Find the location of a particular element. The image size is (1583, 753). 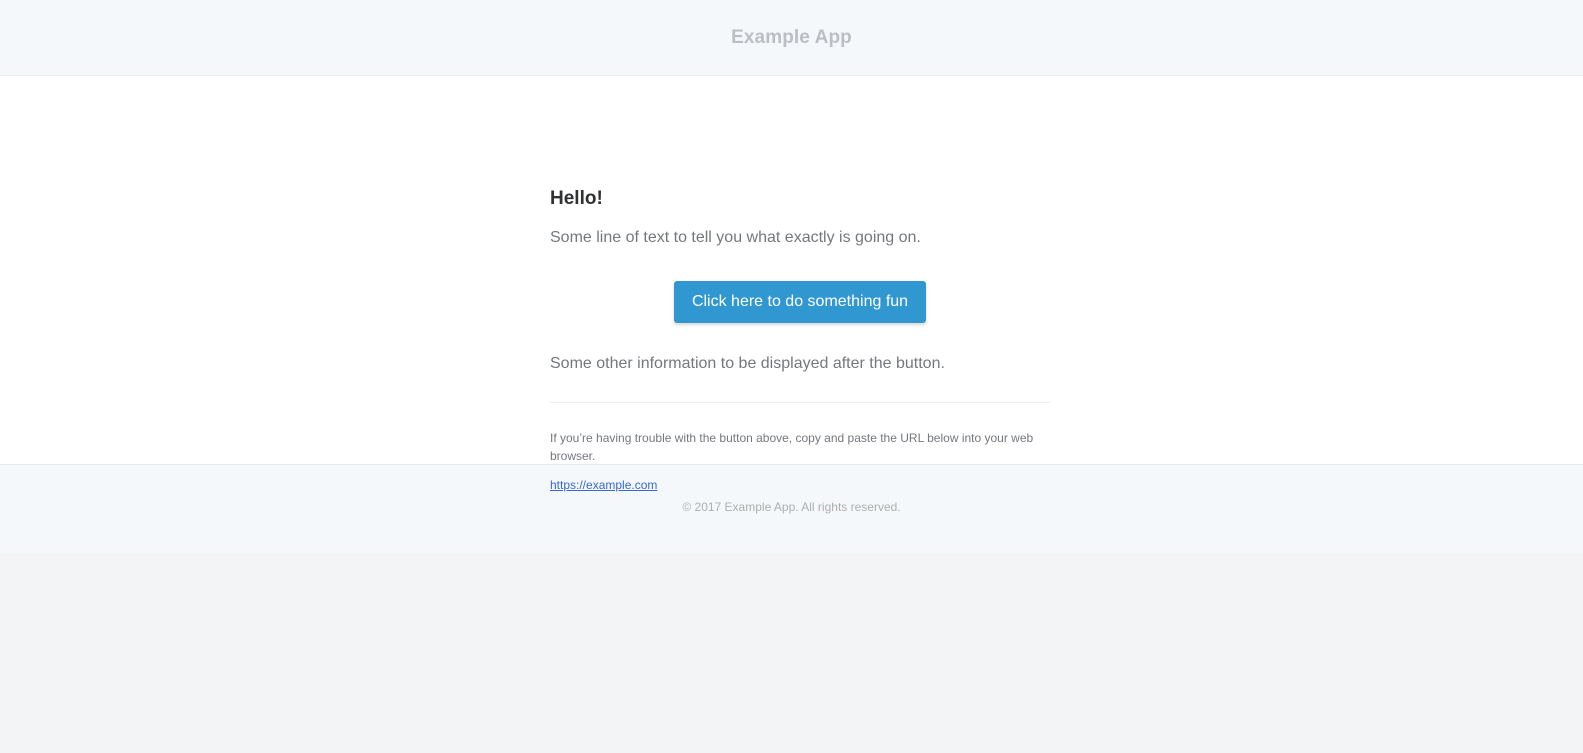

email-footer: © 2017 Example App. All rights reserved. is located at coordinates (791, 509).